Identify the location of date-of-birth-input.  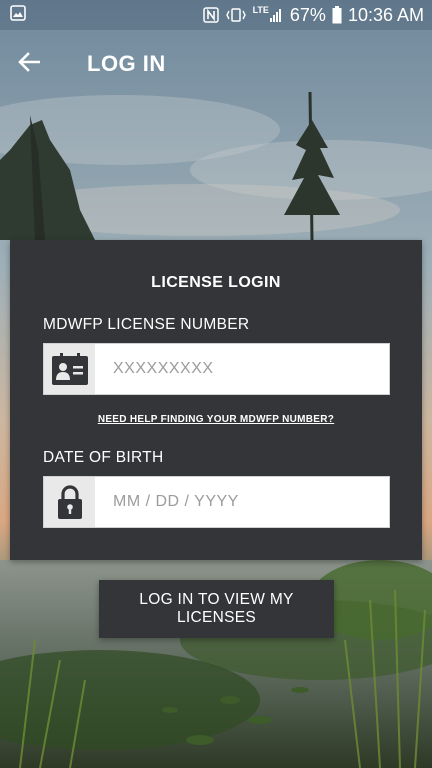
(242, 502).